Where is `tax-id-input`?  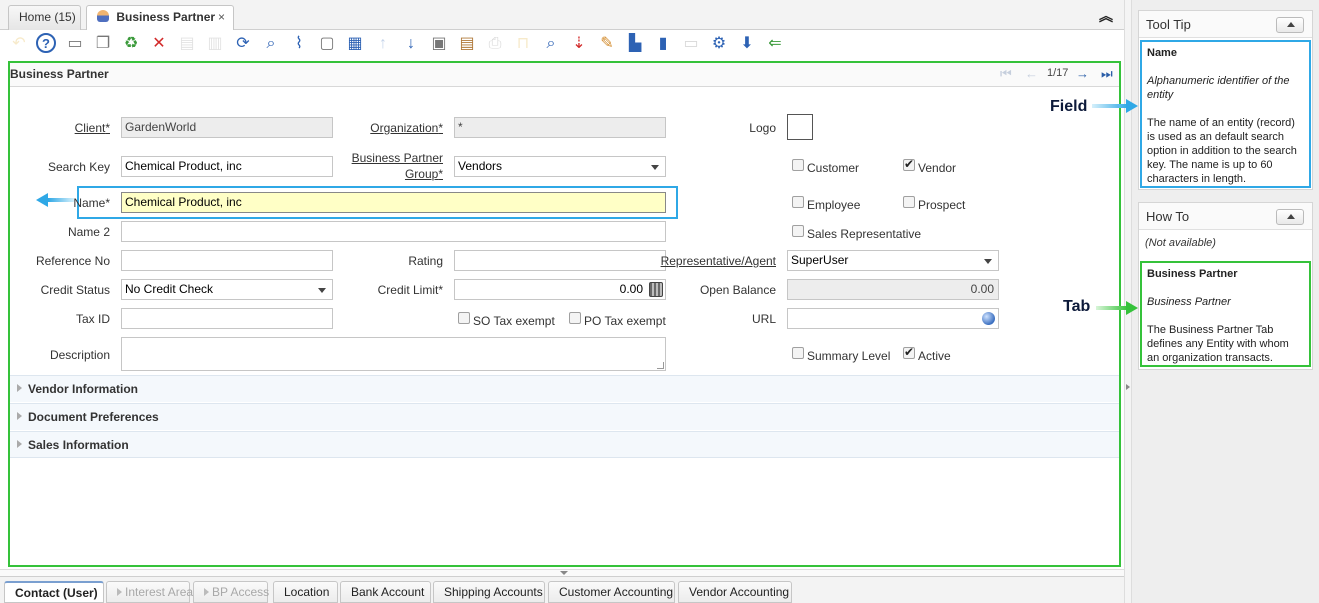 tax-id-input is located at coordinates (227, 318).